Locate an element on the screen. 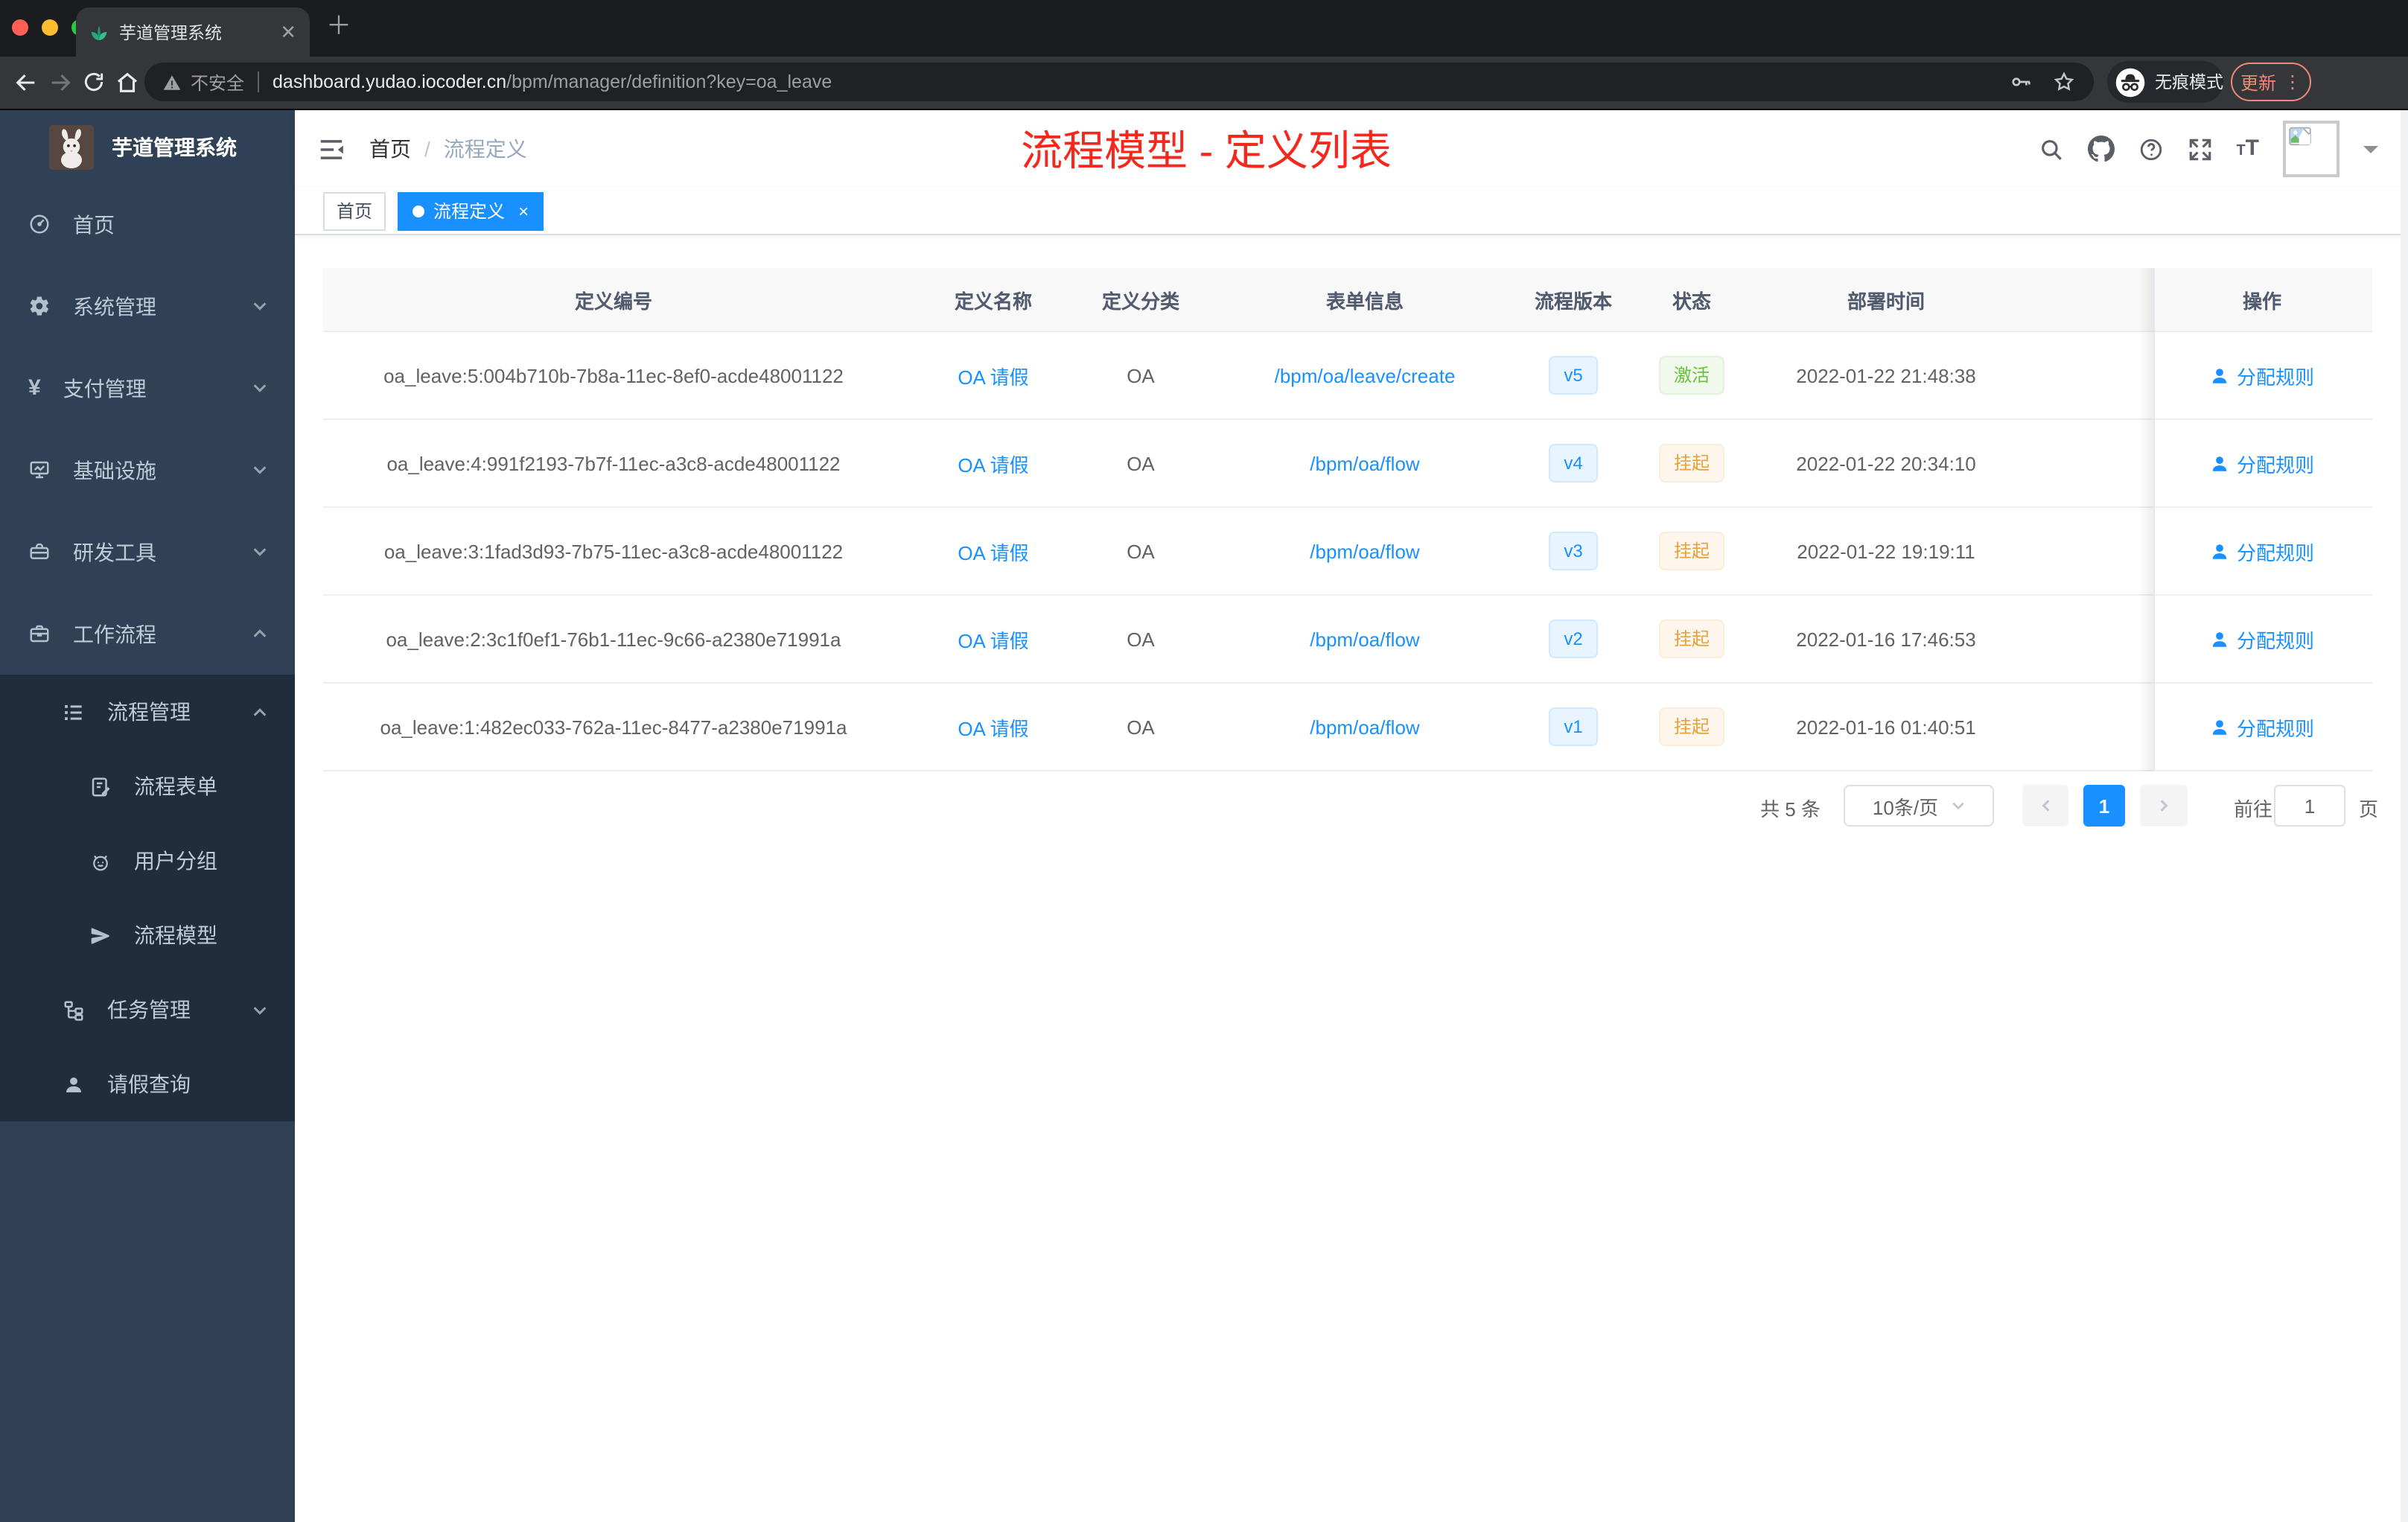 The width and height of the screenshot is (2408, 1522). browser-menu-icon: ⋮ is located at coordinates (2293, 82).